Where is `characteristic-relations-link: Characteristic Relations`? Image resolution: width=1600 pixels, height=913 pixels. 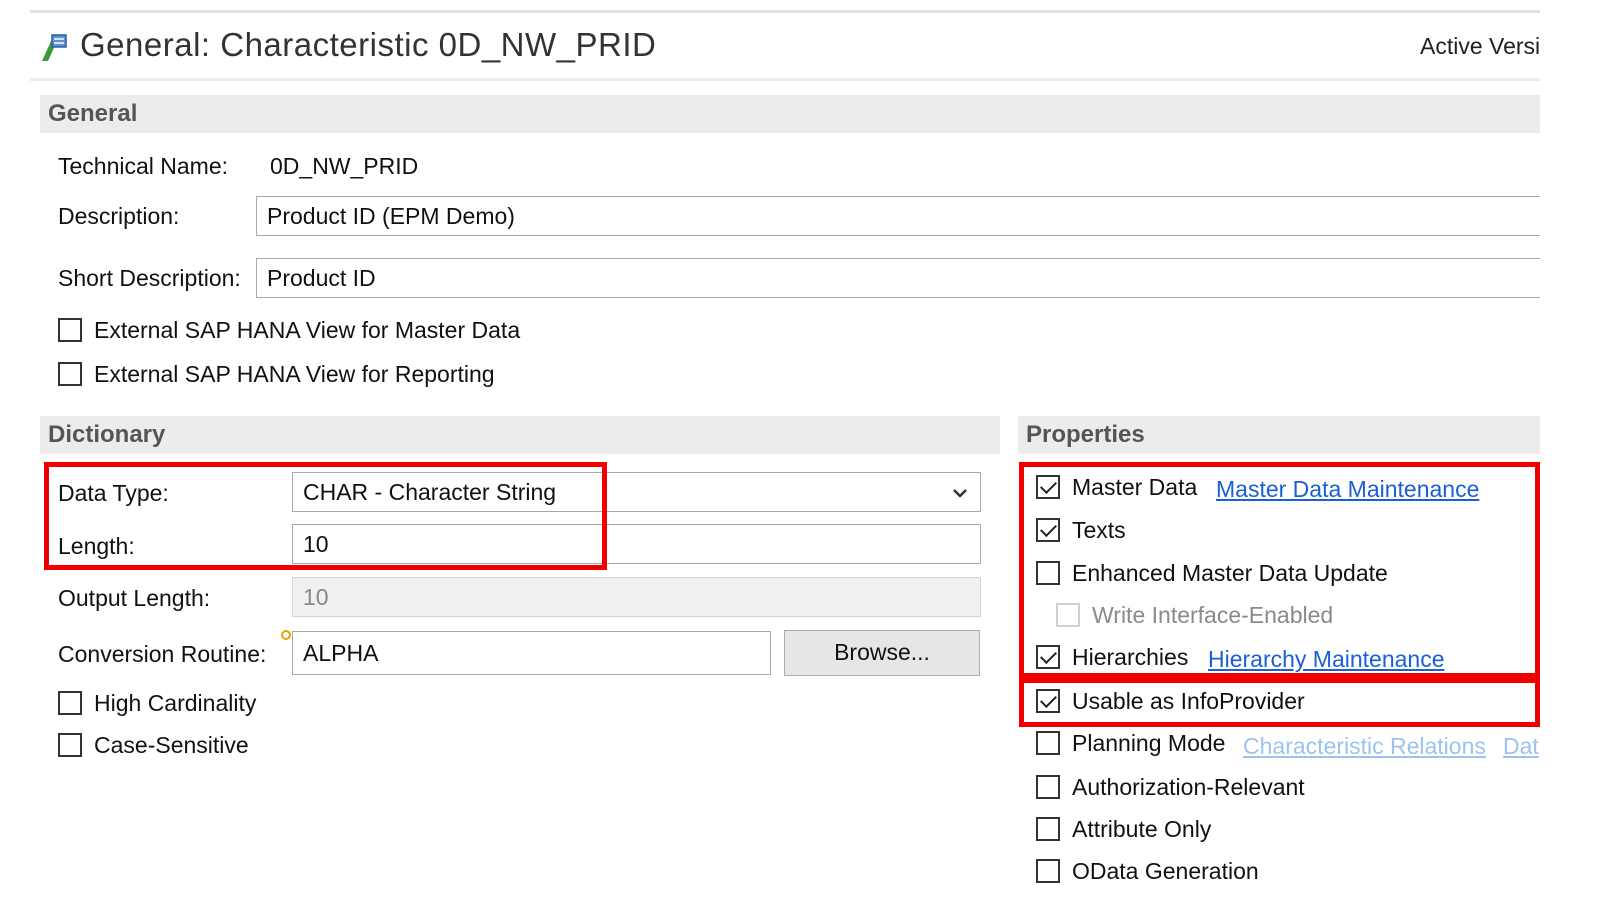 characteristic-relations-link: Characteristic Relations is located at coordinates (1364, 746).